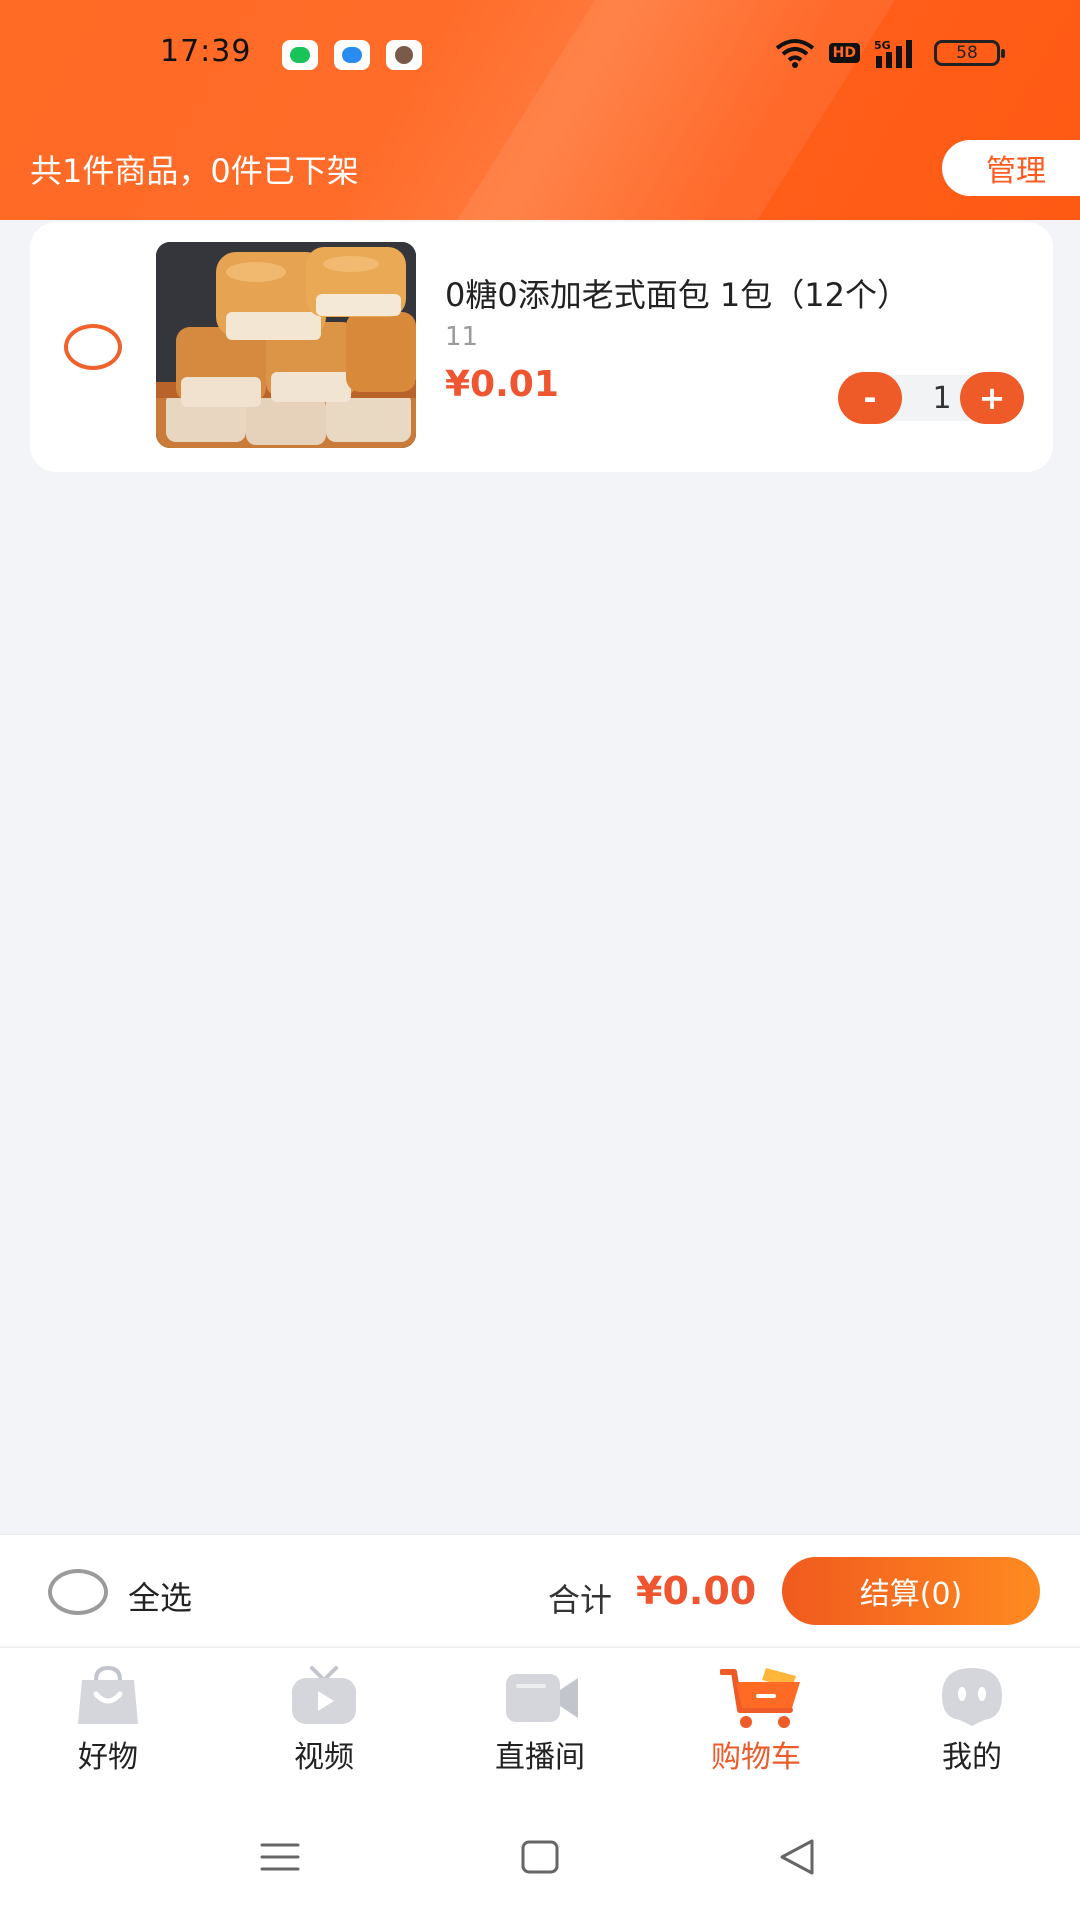 The image size is (1080, 1920). I want to click on quantity-decrease-button: -, so click(870, 398).